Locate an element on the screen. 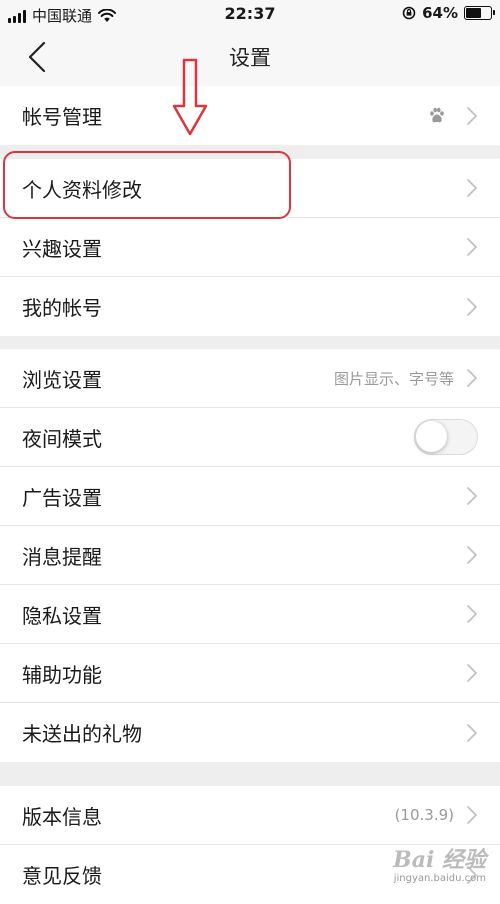  page-title: 设置 is located at coordinates (250, 58).